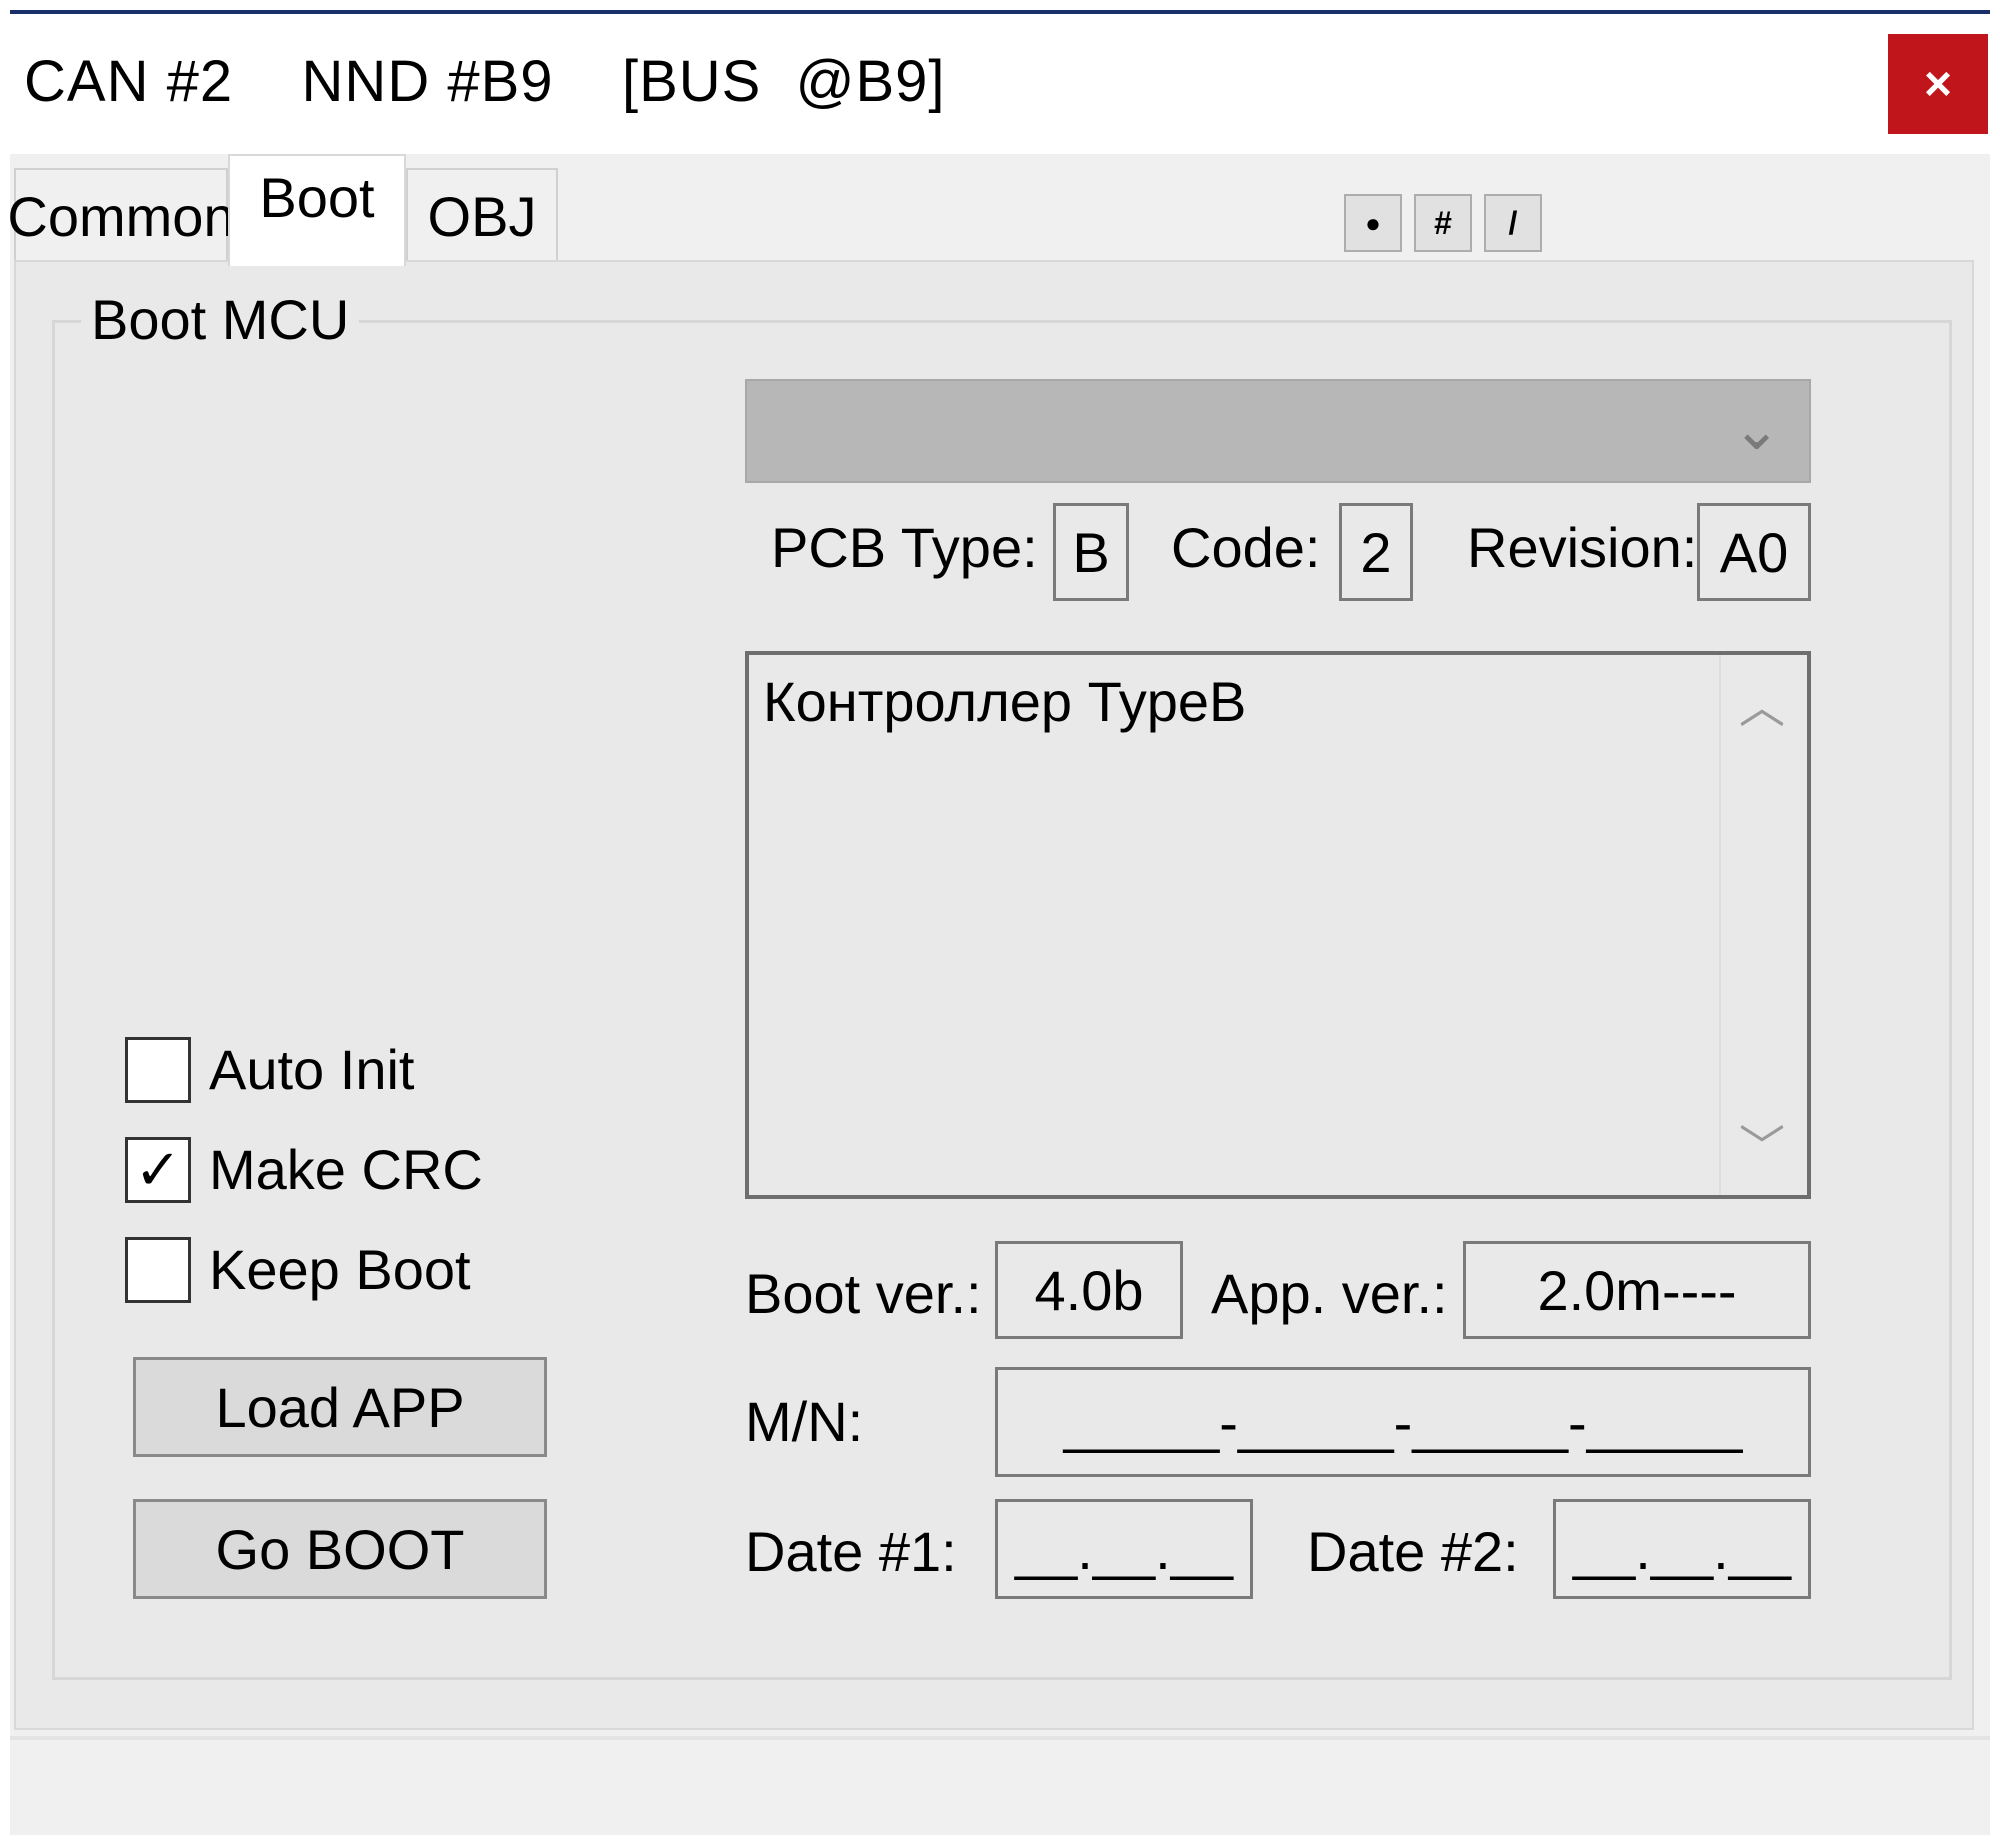  What do you see at coordinates (1413, 1551) in the screenshot?
I see `date2-label: Date #2:` at bounding box center [1413, 1551].